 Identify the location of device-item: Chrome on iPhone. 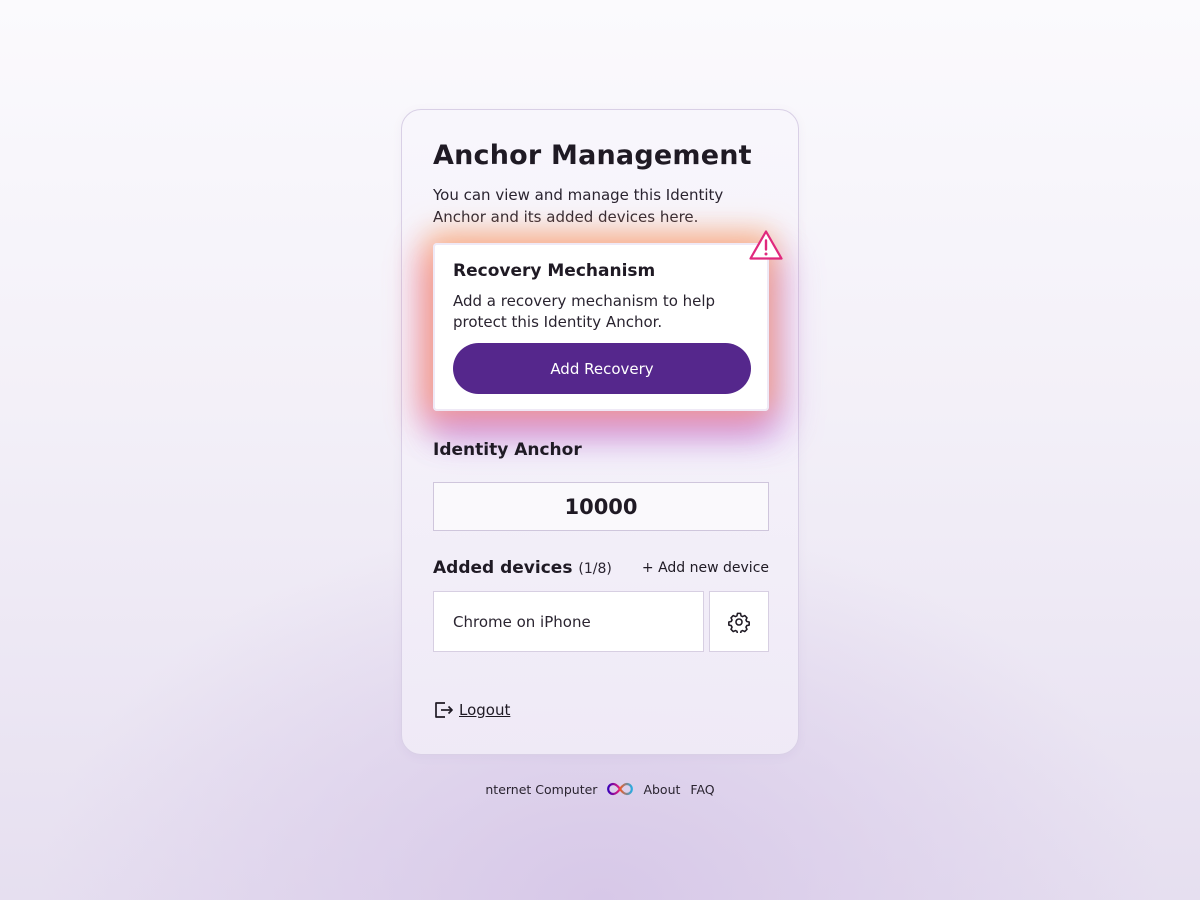
(568, 621).